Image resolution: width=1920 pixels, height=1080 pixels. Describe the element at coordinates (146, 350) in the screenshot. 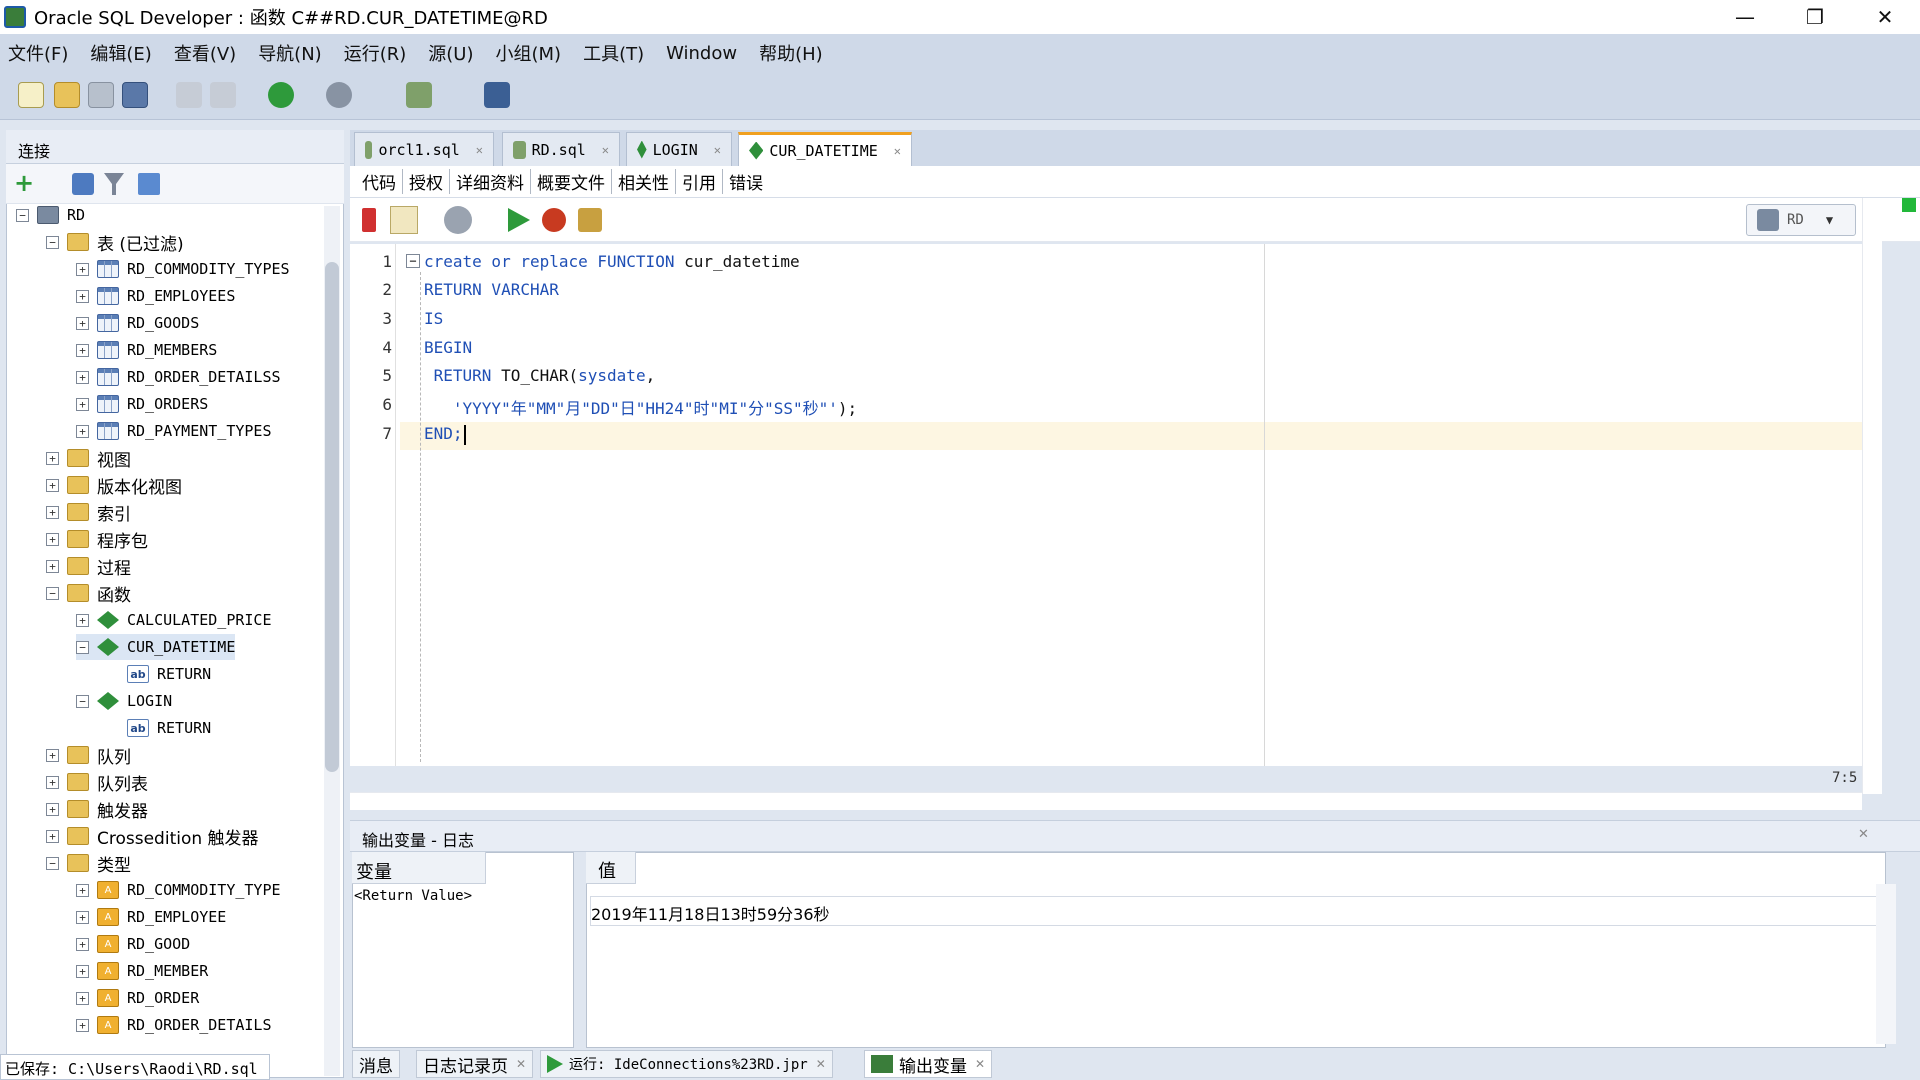

I see `tree-item: + RD_MEMBERS` at that location.